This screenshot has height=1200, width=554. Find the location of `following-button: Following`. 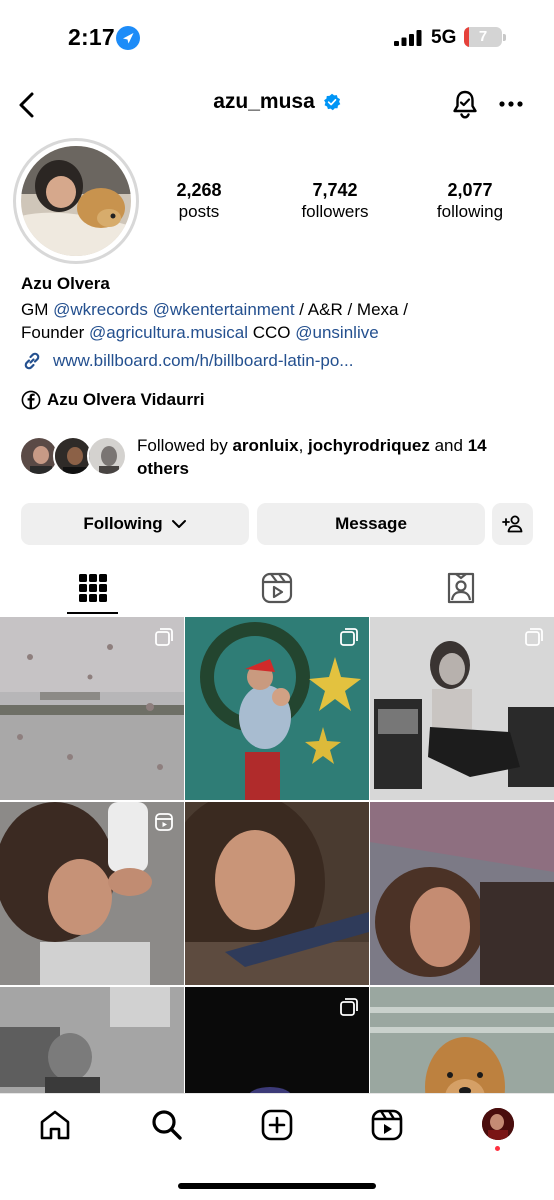

following-button: Following is located at coordinates (135, 524).